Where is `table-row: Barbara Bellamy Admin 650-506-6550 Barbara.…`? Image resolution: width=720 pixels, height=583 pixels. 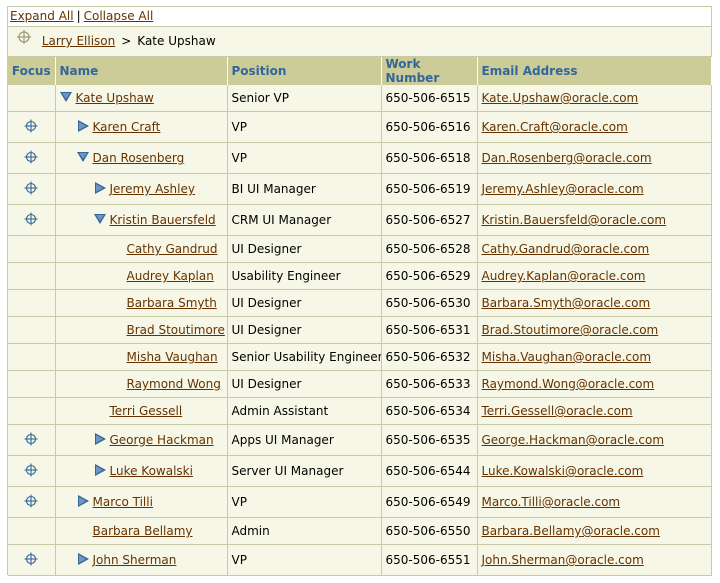
table-row: Barbara Bellamy Admin 650-506-6550 Barbara.… is located at coordinates (360, 531).